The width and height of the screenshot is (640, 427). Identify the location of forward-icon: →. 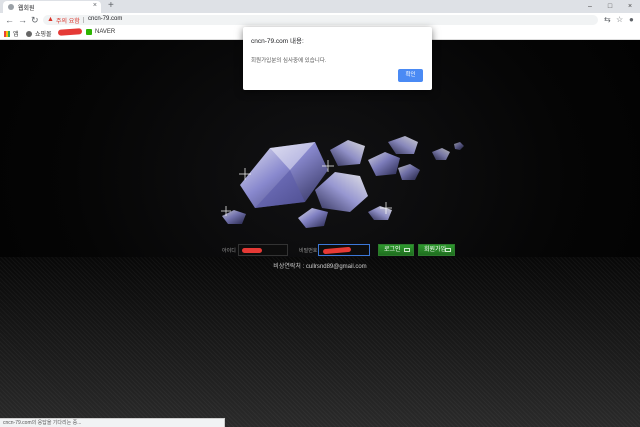
(22, 20).